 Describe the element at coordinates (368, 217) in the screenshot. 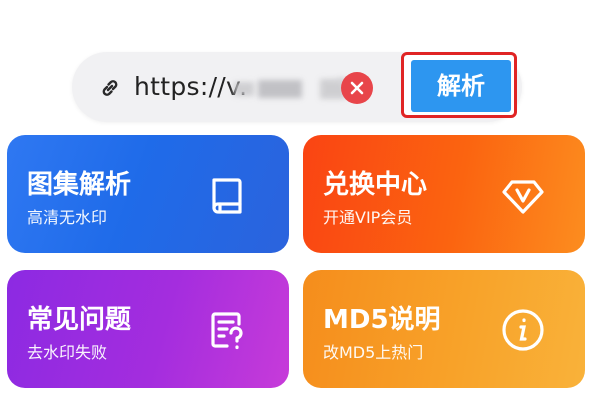

I see `card-subtitle: 开通VIP会员` at that location.